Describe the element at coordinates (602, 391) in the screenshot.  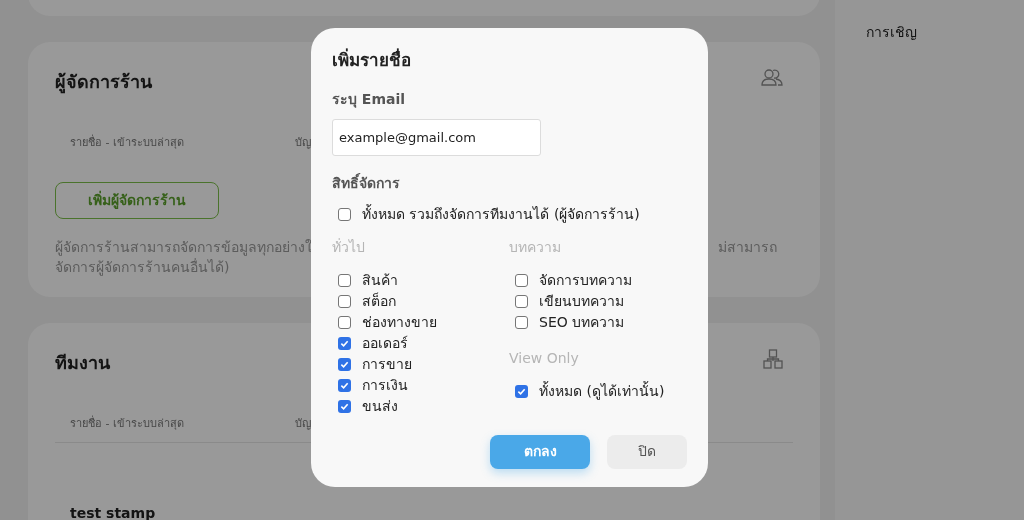
I see `checkbox-label: ทั้งหมด (ดูได้เท่านั้น)` at that location.